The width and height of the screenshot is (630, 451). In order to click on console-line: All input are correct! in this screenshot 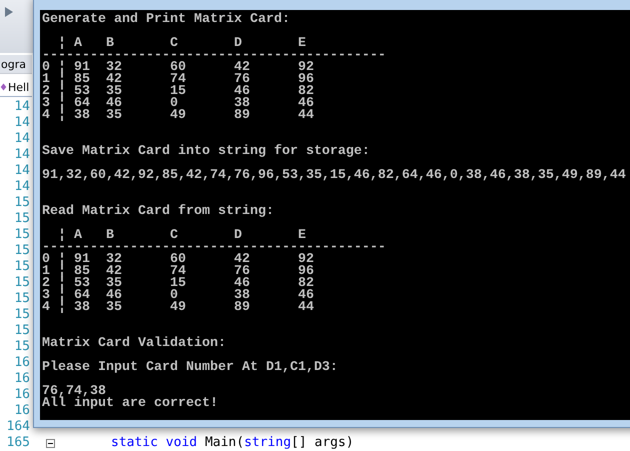, I will do `click(130, 404)`.